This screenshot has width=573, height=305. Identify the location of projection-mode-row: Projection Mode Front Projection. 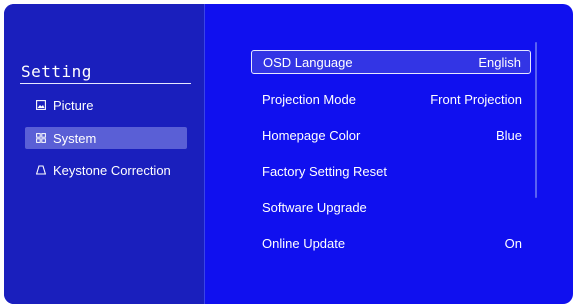
(391, 99).